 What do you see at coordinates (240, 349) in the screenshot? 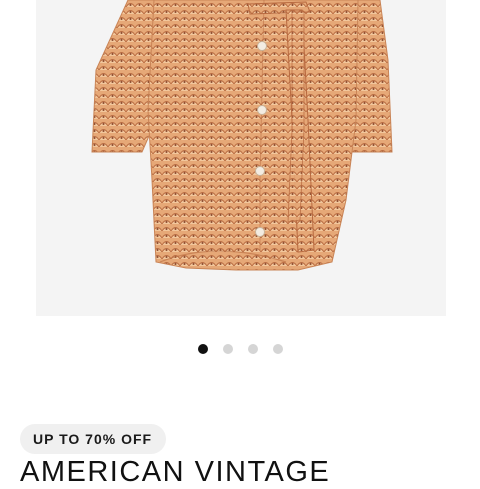
I see `image-carousel-dots` at bounding box center [240, 349].